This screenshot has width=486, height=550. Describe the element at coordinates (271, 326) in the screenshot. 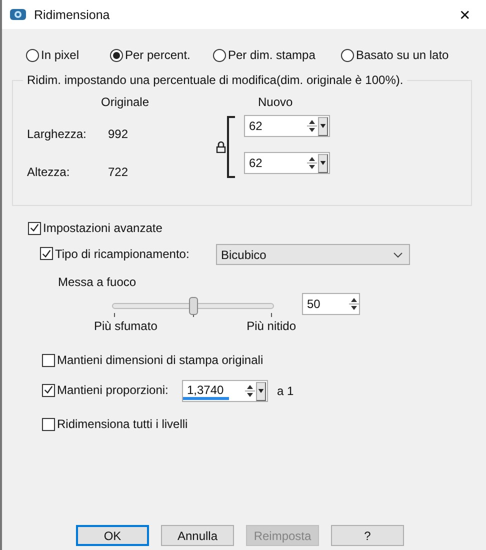

I see `slider-max-label: Più nitido` at that location.